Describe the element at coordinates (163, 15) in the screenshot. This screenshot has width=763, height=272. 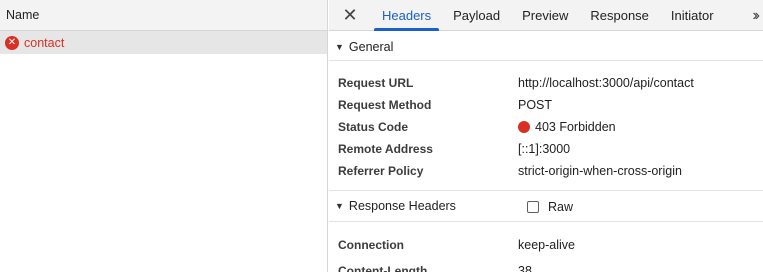
I see `name-column-header: Name` at that location.